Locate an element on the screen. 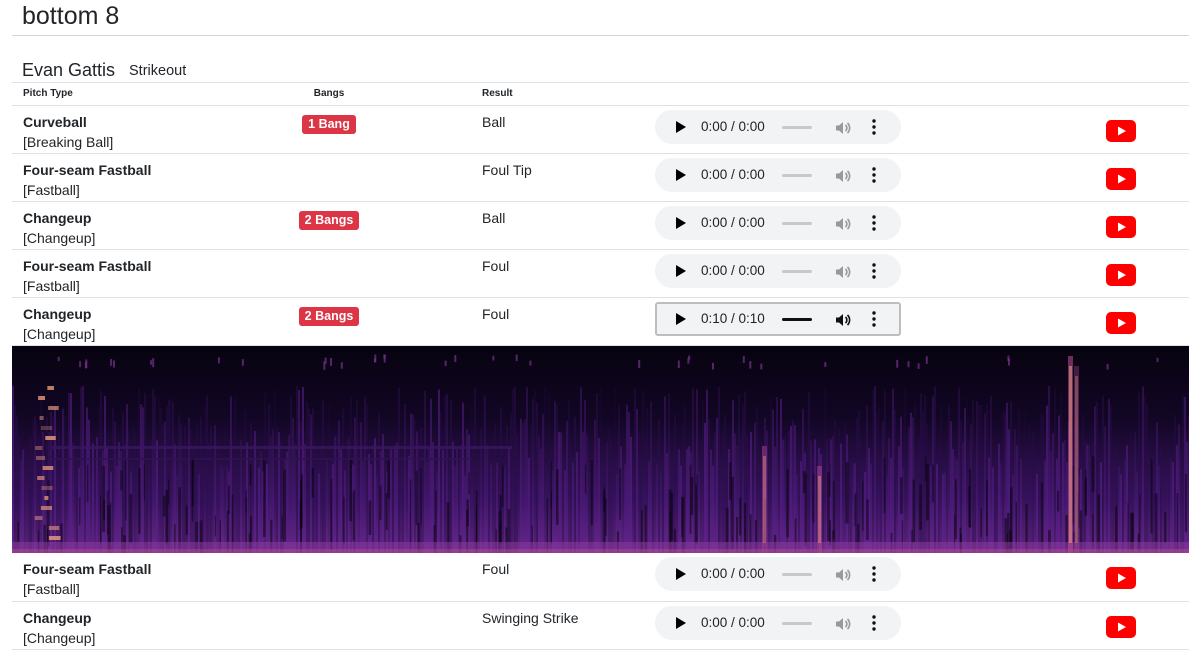 This screenshot has height=658, width=1200. bangs-cell: 1 Bang is located at coordinates (329, 130).